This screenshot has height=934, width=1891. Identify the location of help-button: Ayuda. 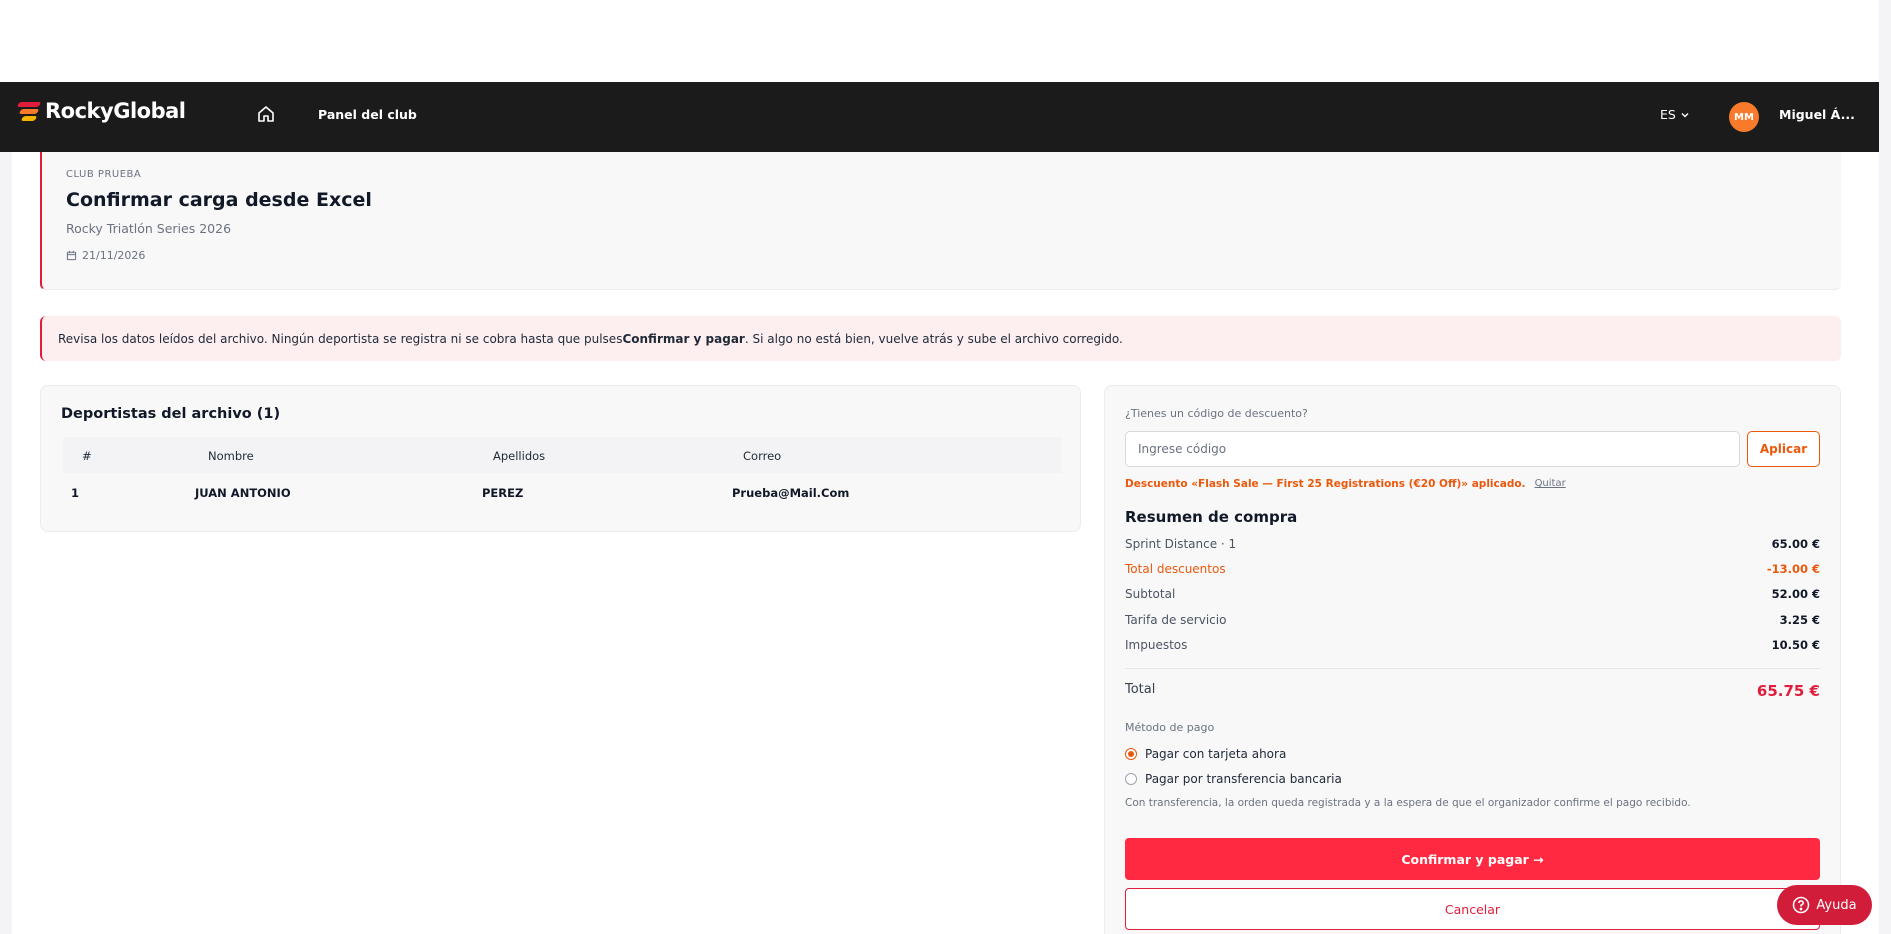
(1824, 905).